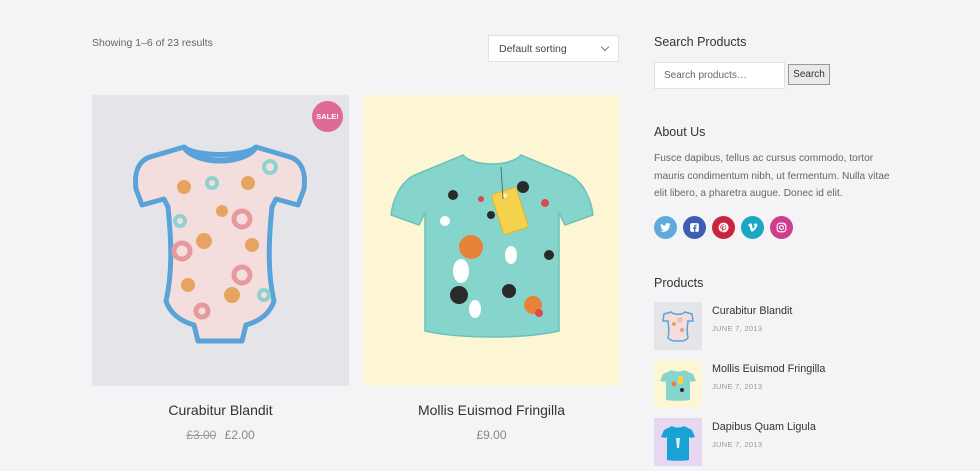 The image size is (980, 471). What do you see at coordinates (679, 283) in the screenshot?
I see `products-widget-title: Products` at bounding box center [679, 283].